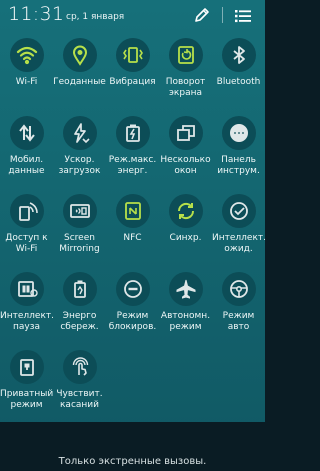 This screenshot has height=471, width=320. What do you see at coordinates (26, 231) in the screenshot?
I see `tile-wifi-hotspot: Доступ к Wi-Fi` at bounding box center [26, 231].